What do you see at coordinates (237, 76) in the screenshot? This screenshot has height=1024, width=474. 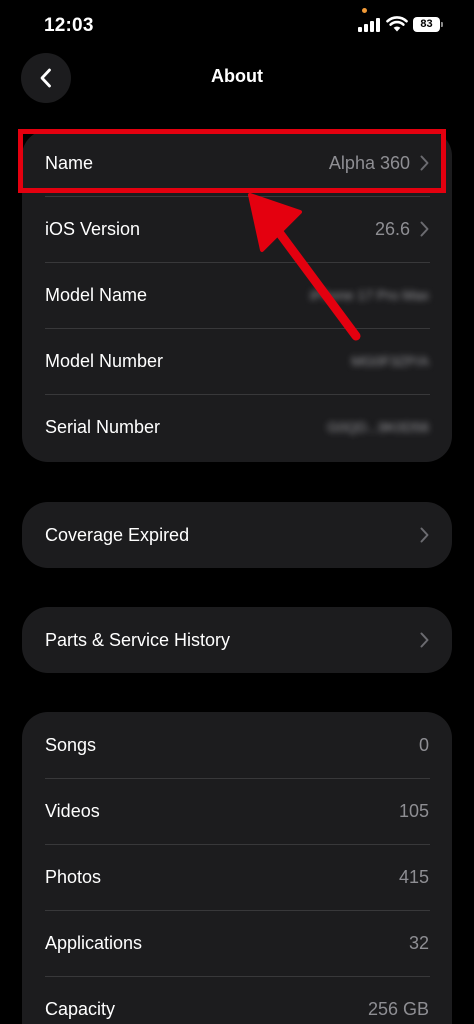 I see `page-title: About` at bounding box center [237, 76].